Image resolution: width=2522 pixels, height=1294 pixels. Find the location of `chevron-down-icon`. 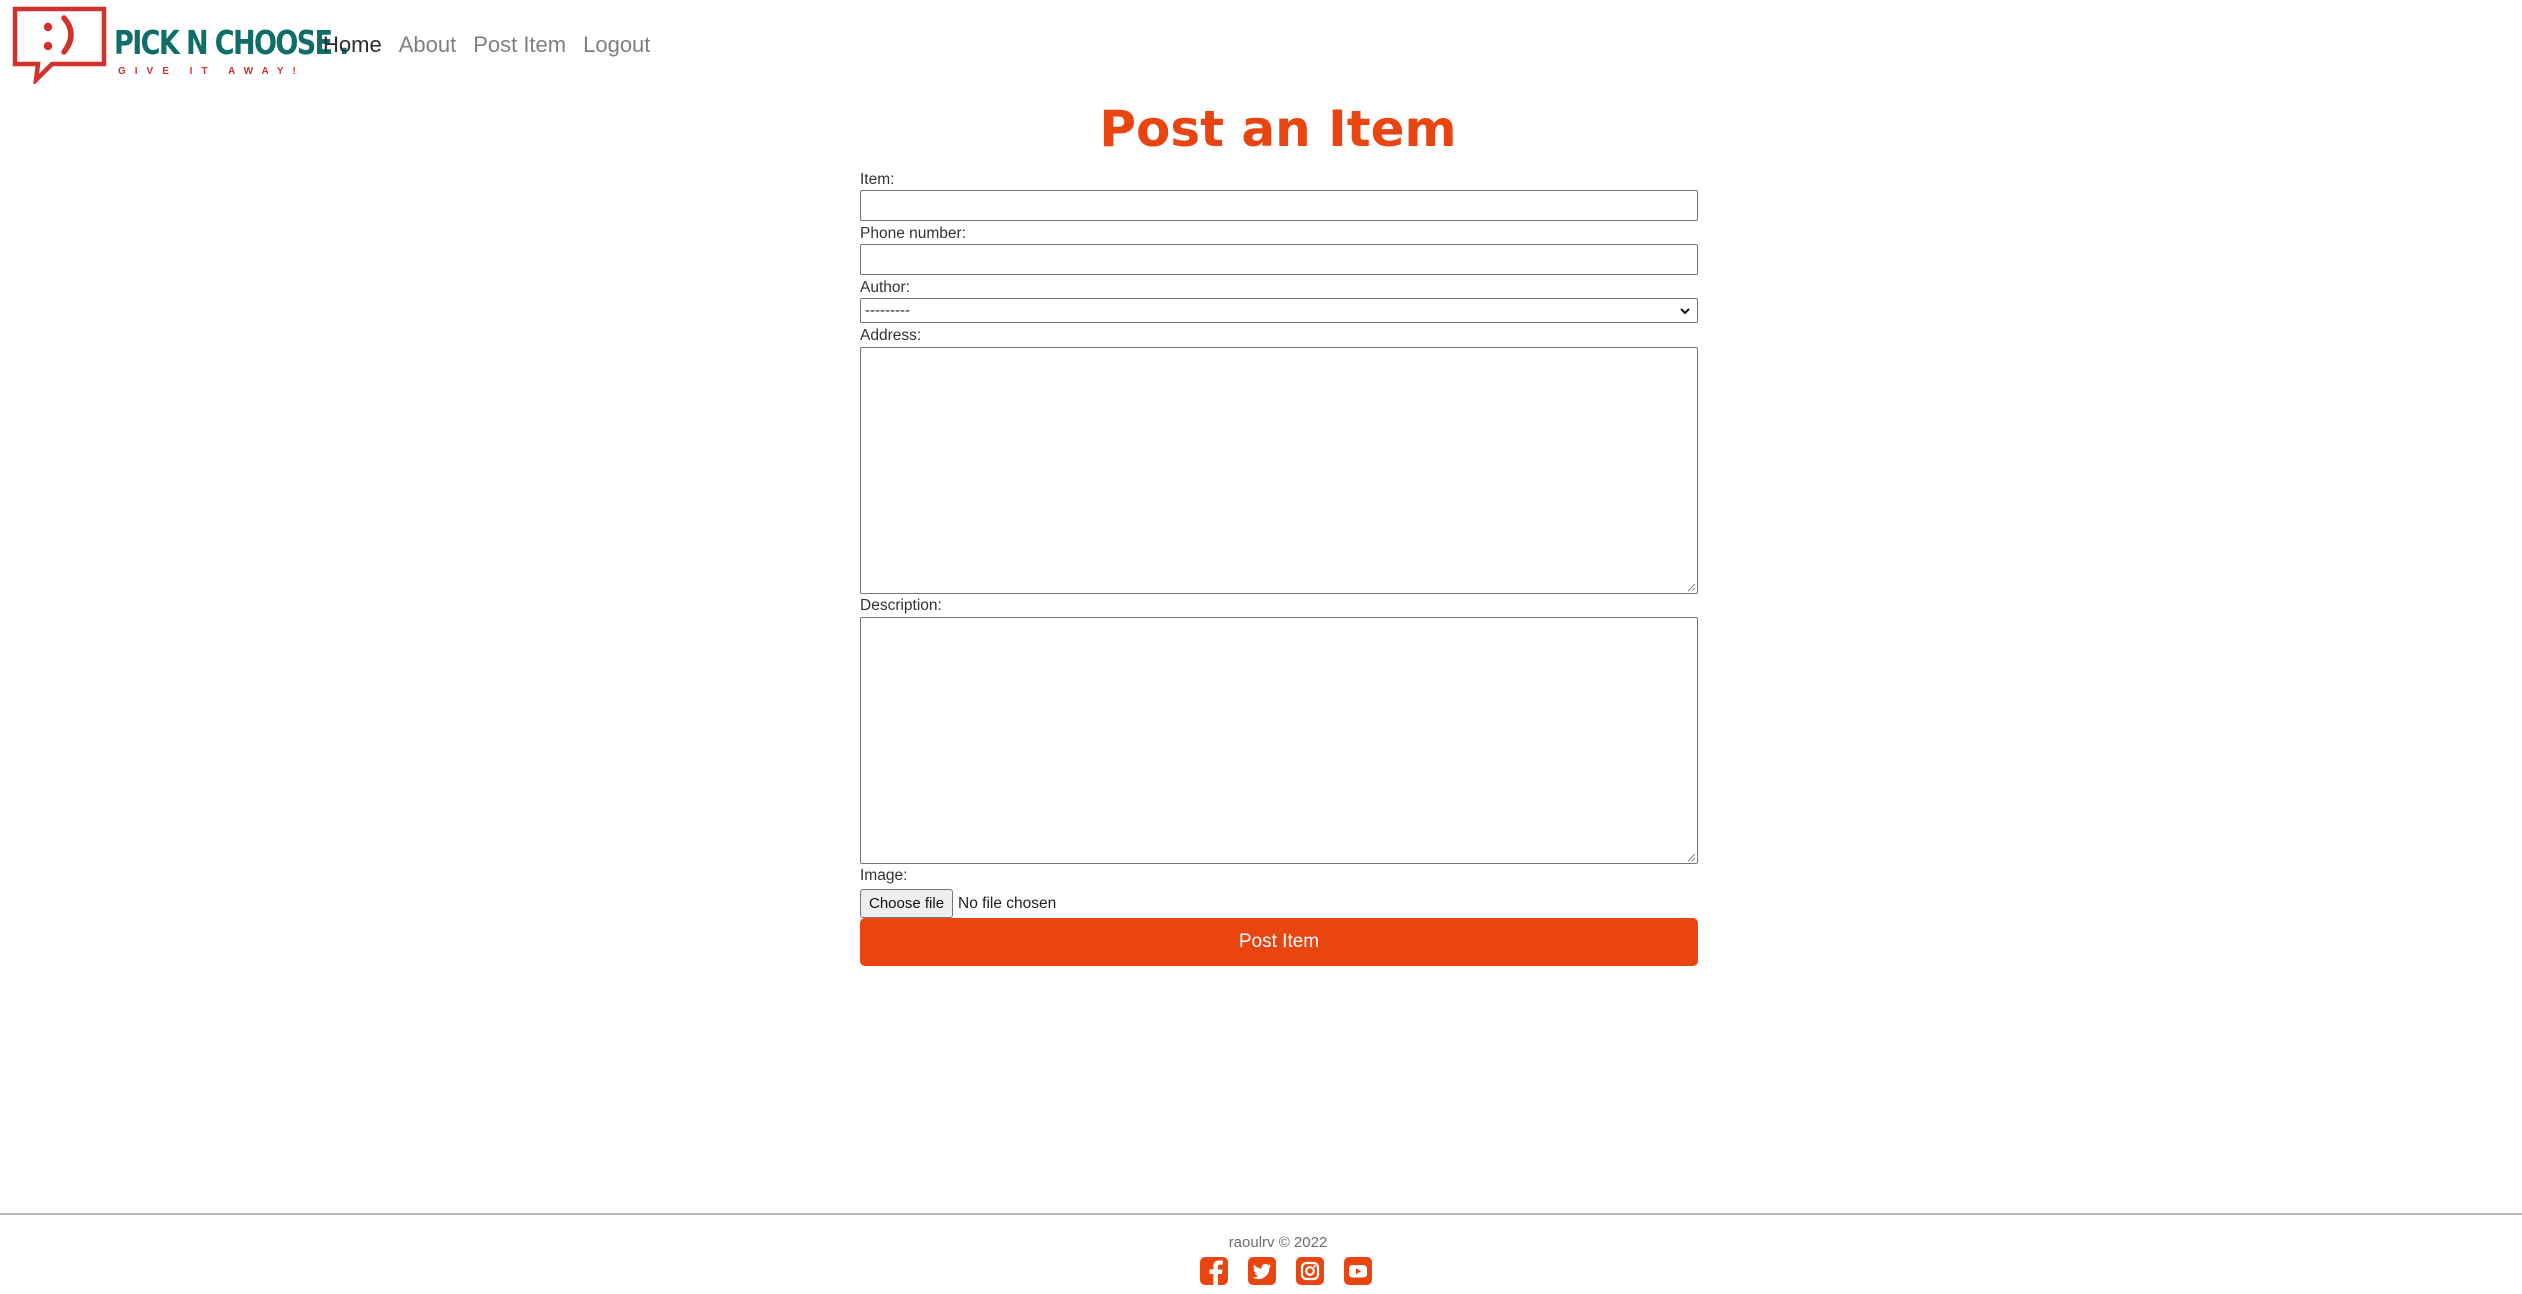

chevron-down-icon is located at coordinates (1685, 311).